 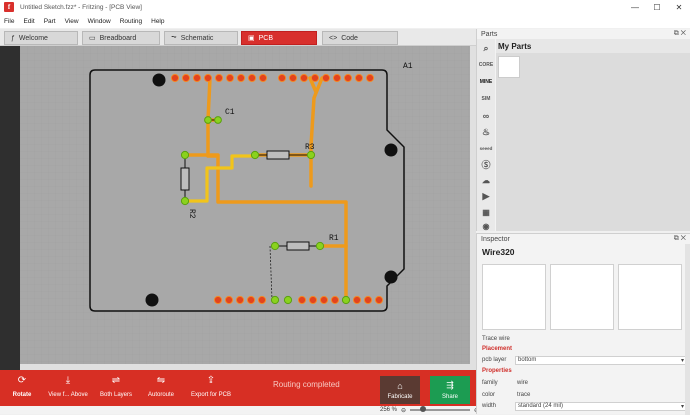 I want to click on maximize-button: ☐, so click(x=657, y=7).